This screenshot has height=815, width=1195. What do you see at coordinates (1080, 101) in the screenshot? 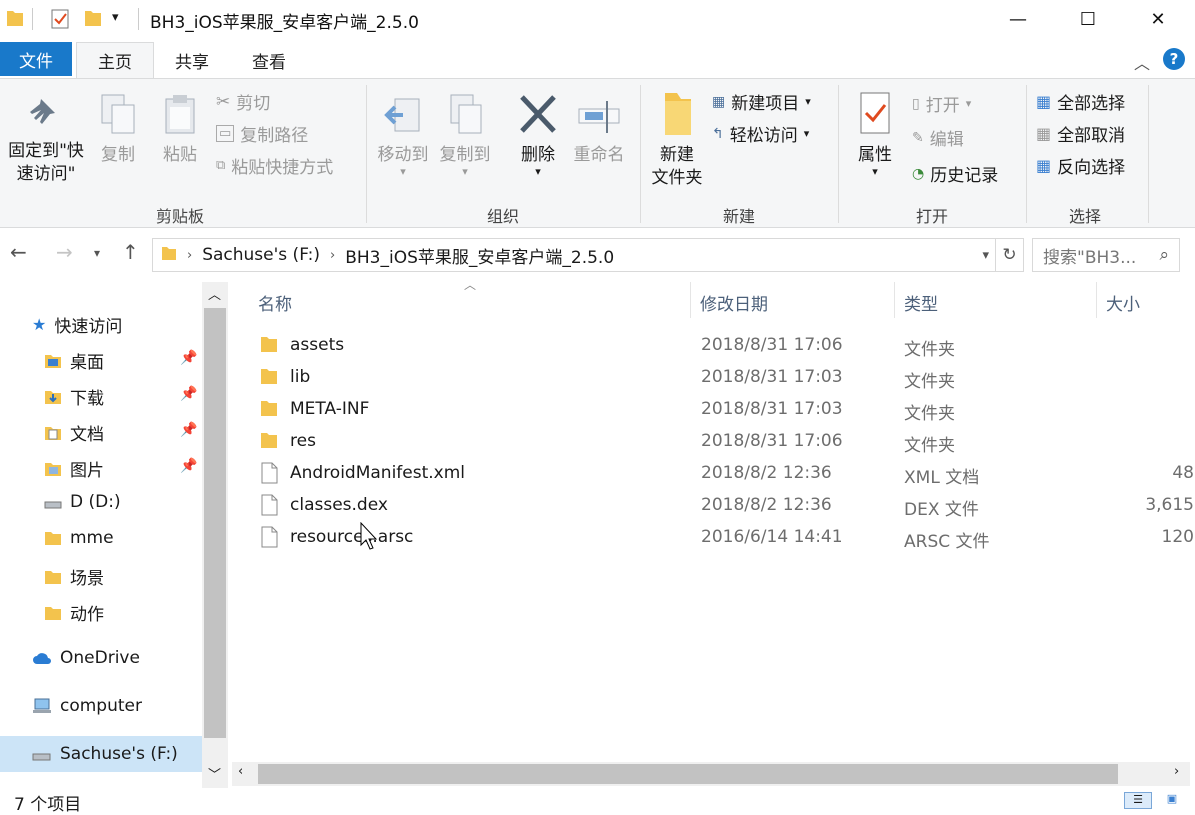
I see `select-all-button: ▦ 全部选择` at bounding box center [1080, 101].